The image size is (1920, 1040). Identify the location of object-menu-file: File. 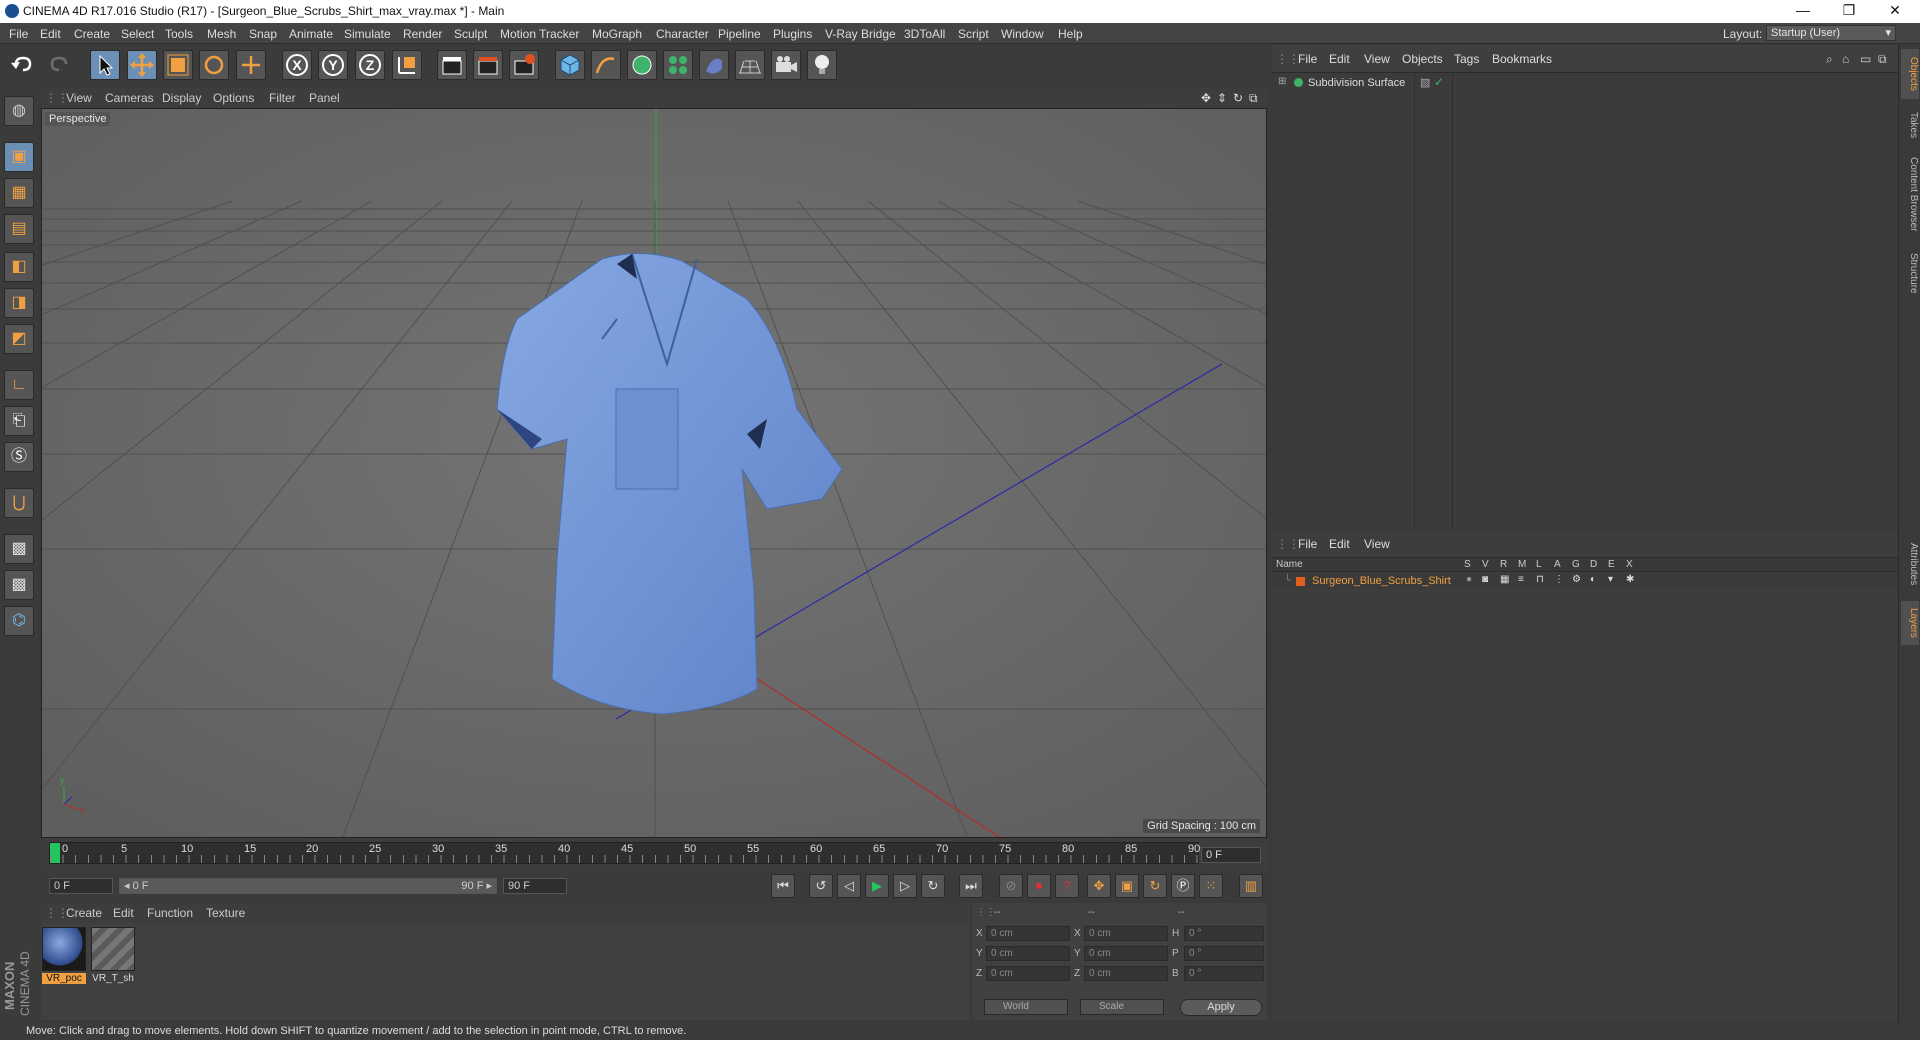
(1307, 59).